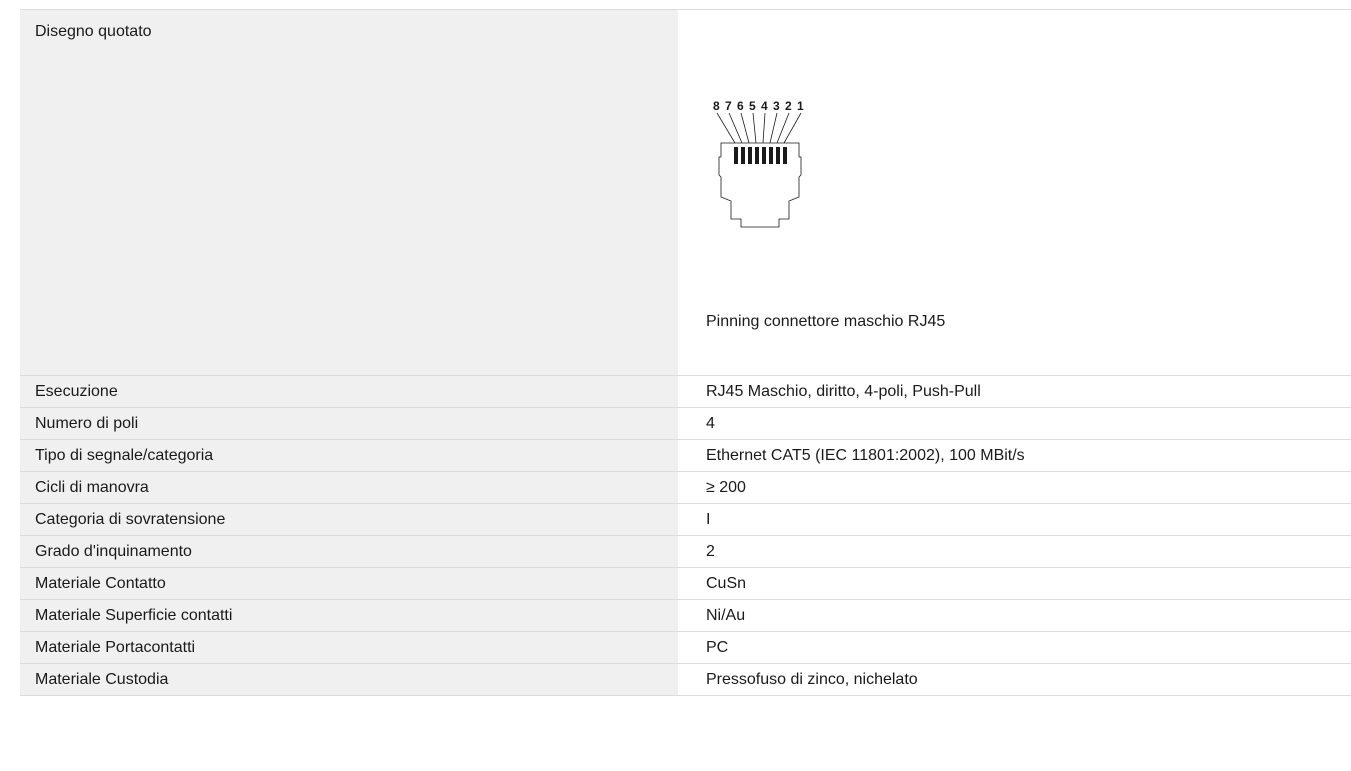 This screenshot has width=1351, height=771. What do you see at coordinates (800, 106) in the screenshot?
I see `pin-number-1: 1` at bounding box center [800, 106].